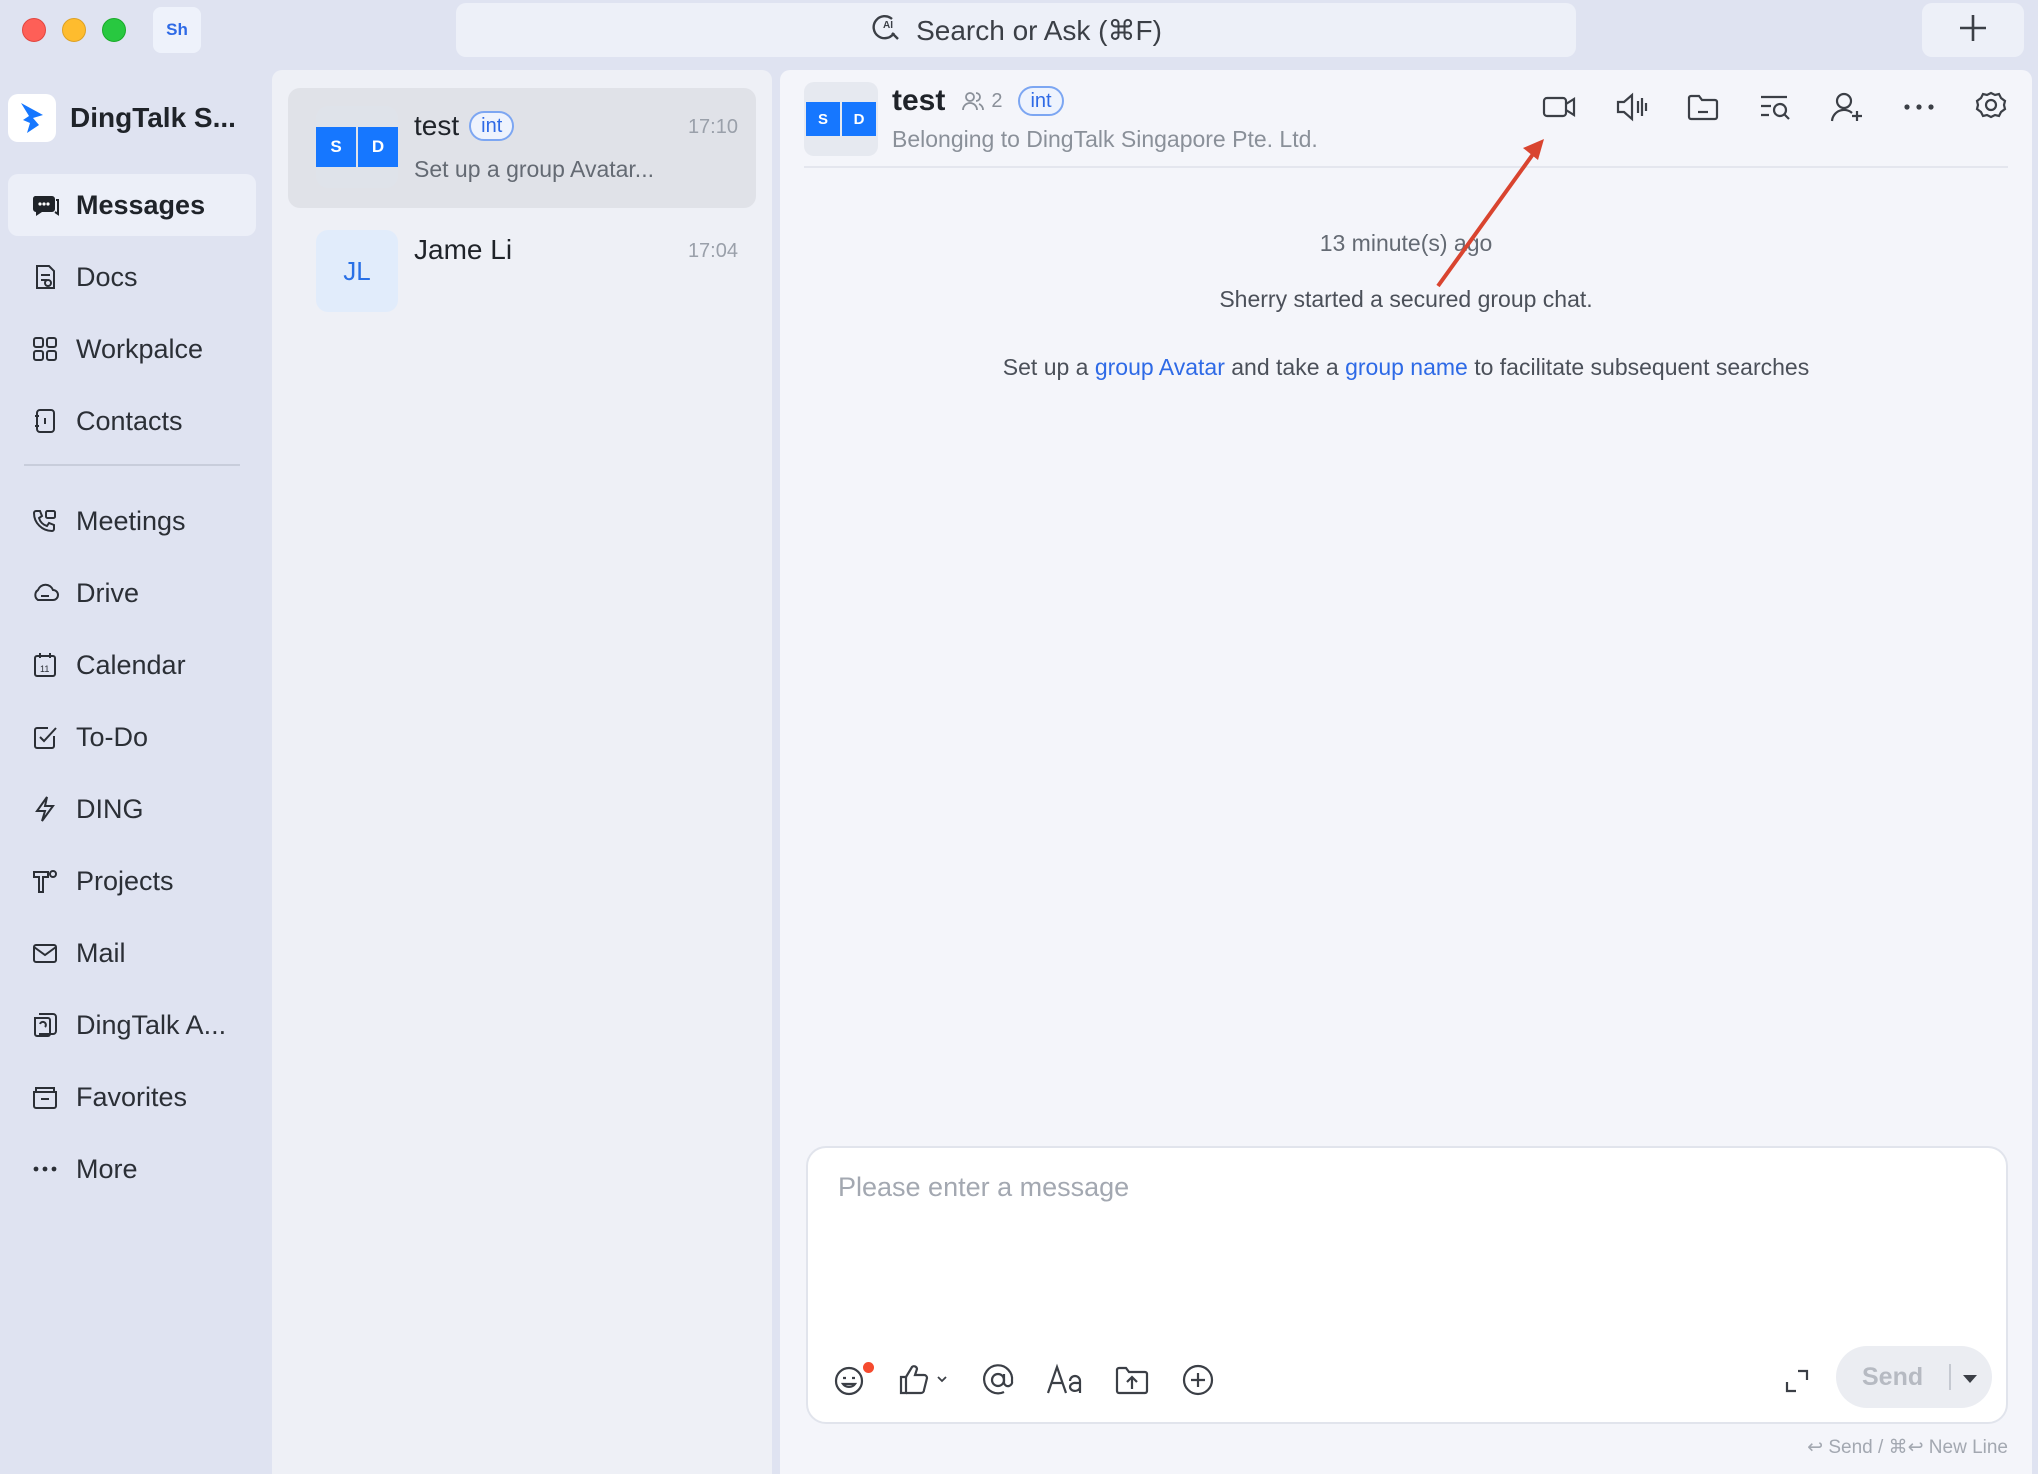 The image size is (2038, 1474). I want to click on mention-icon, so click(998, 1380).